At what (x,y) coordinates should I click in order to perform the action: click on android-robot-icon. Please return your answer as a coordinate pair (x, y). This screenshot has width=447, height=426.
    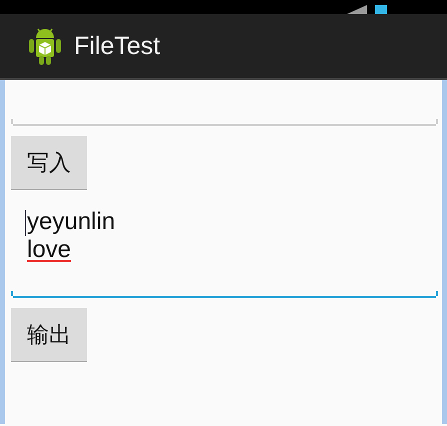
    Looking at the image, I should click on (45, 46).